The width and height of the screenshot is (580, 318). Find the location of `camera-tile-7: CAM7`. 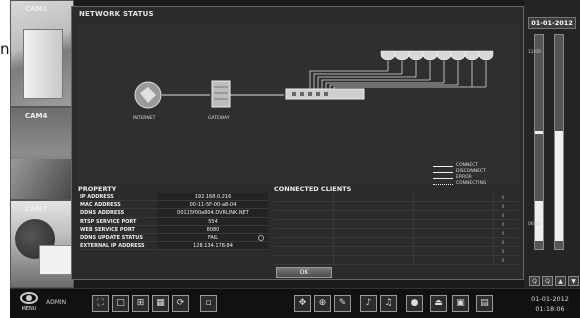

camera-tile-7: CAM7 is located at coordinates (42, 244).